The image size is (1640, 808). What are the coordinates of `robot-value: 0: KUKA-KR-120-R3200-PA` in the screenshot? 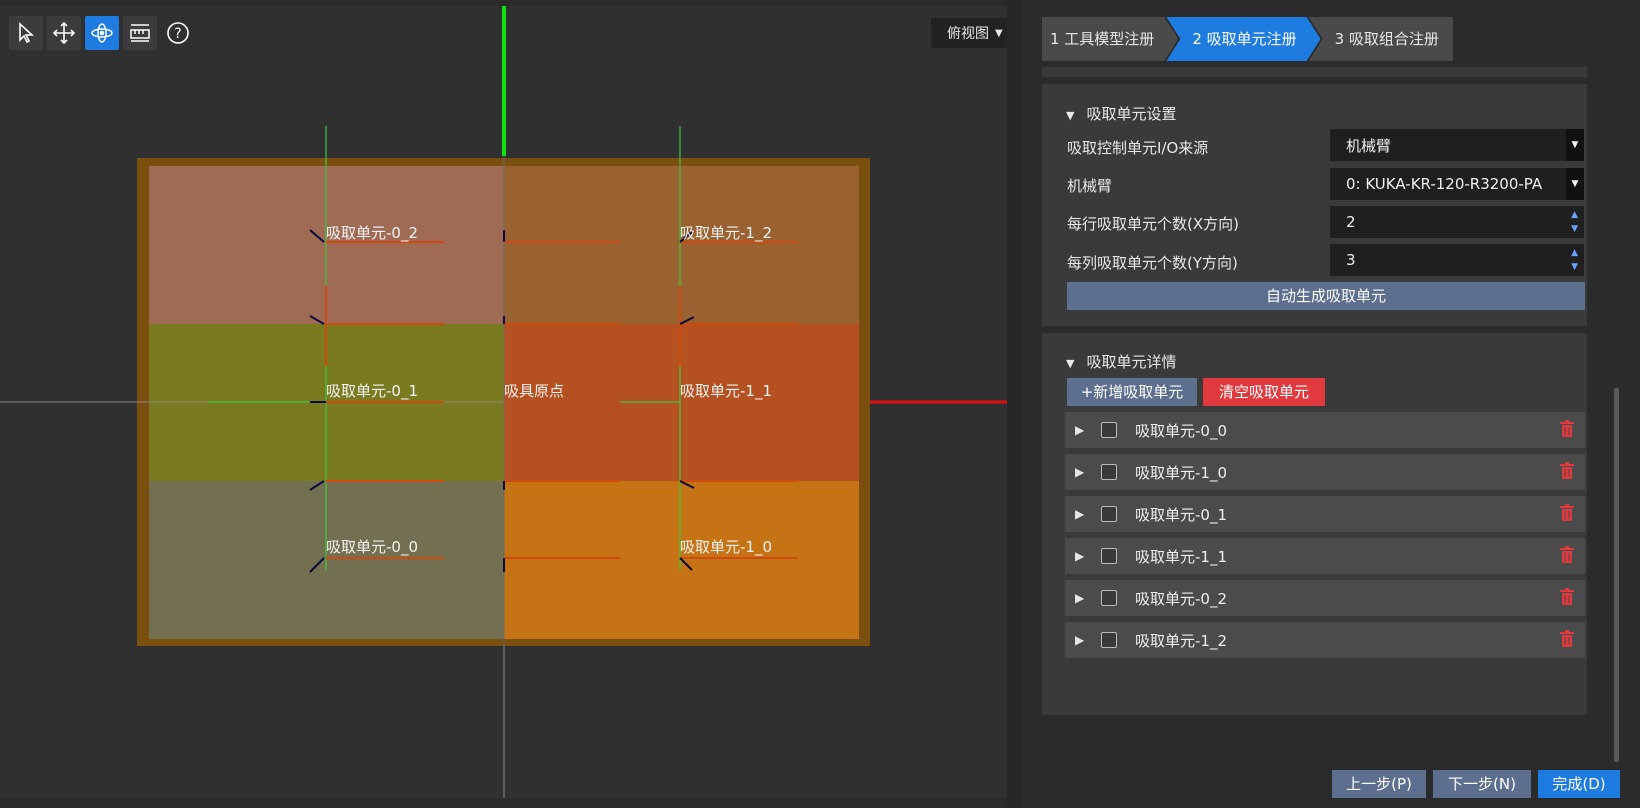 It's located at (1444, 184).